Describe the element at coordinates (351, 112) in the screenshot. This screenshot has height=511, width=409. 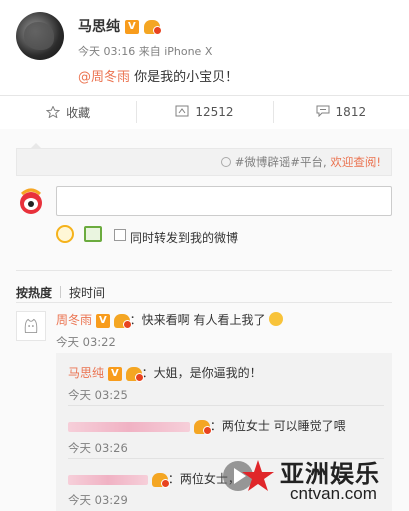
I see `comment-count: 1812` at that location.